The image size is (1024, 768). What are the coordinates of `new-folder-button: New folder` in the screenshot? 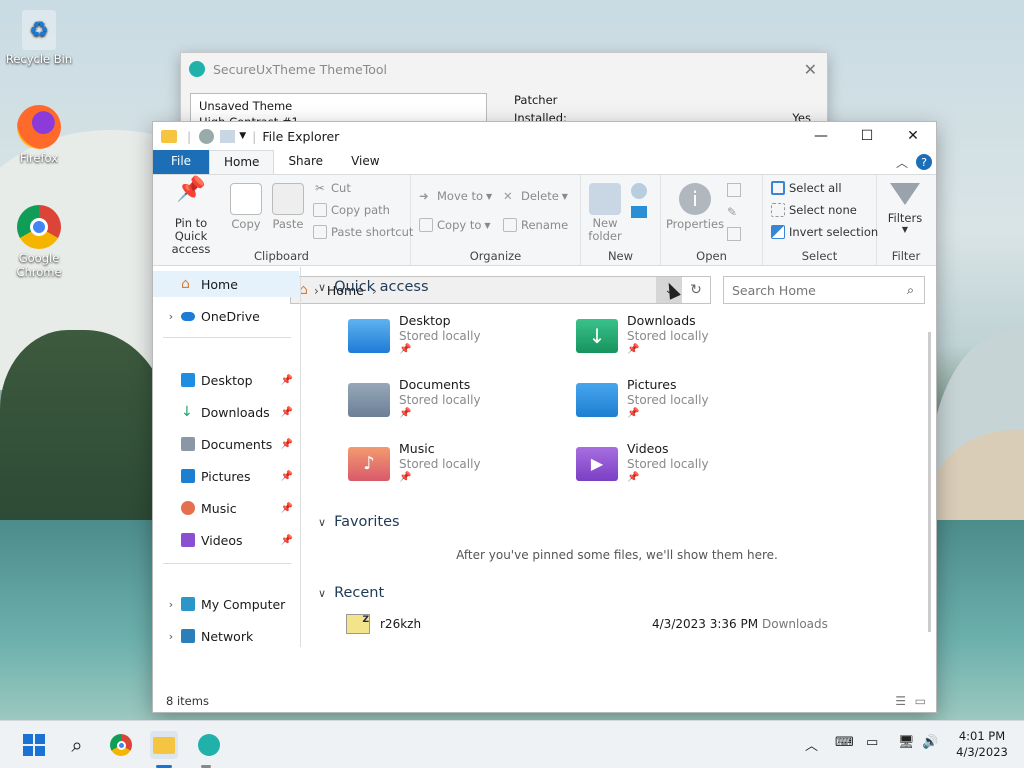 It's located at (605, 213).